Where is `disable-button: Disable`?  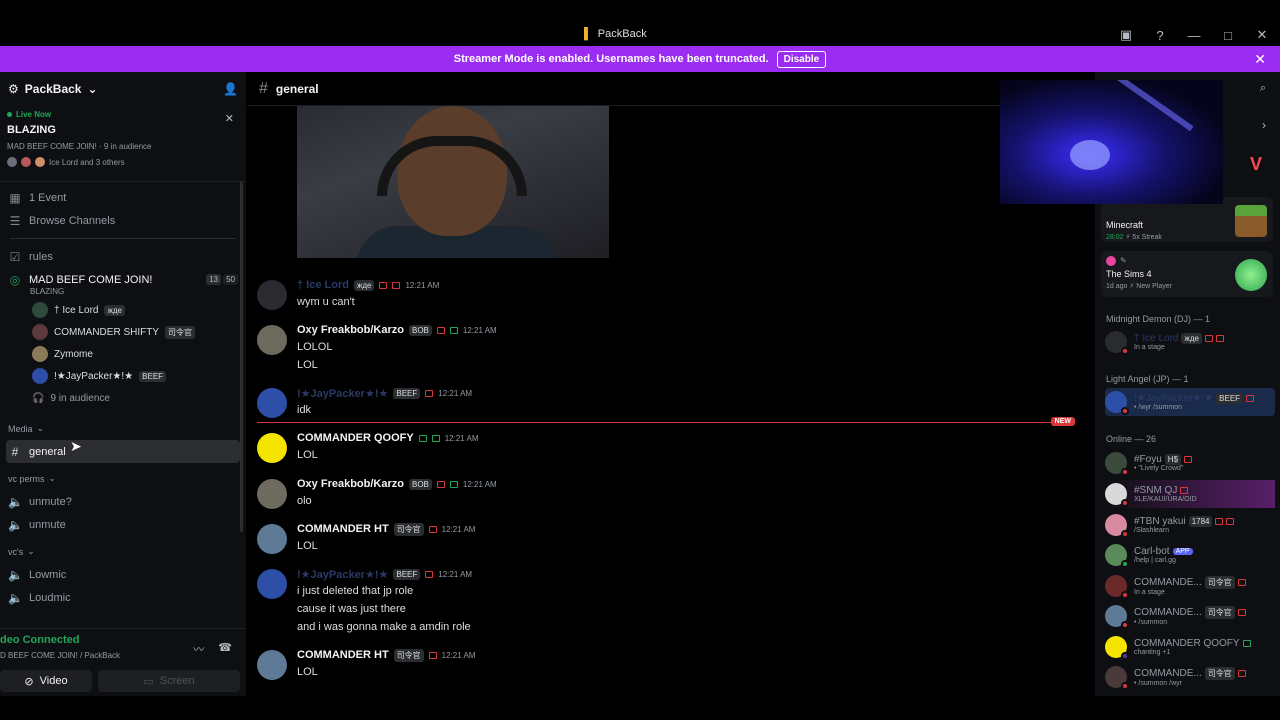 disable-button: Disable is located at coordinates (801, 59).